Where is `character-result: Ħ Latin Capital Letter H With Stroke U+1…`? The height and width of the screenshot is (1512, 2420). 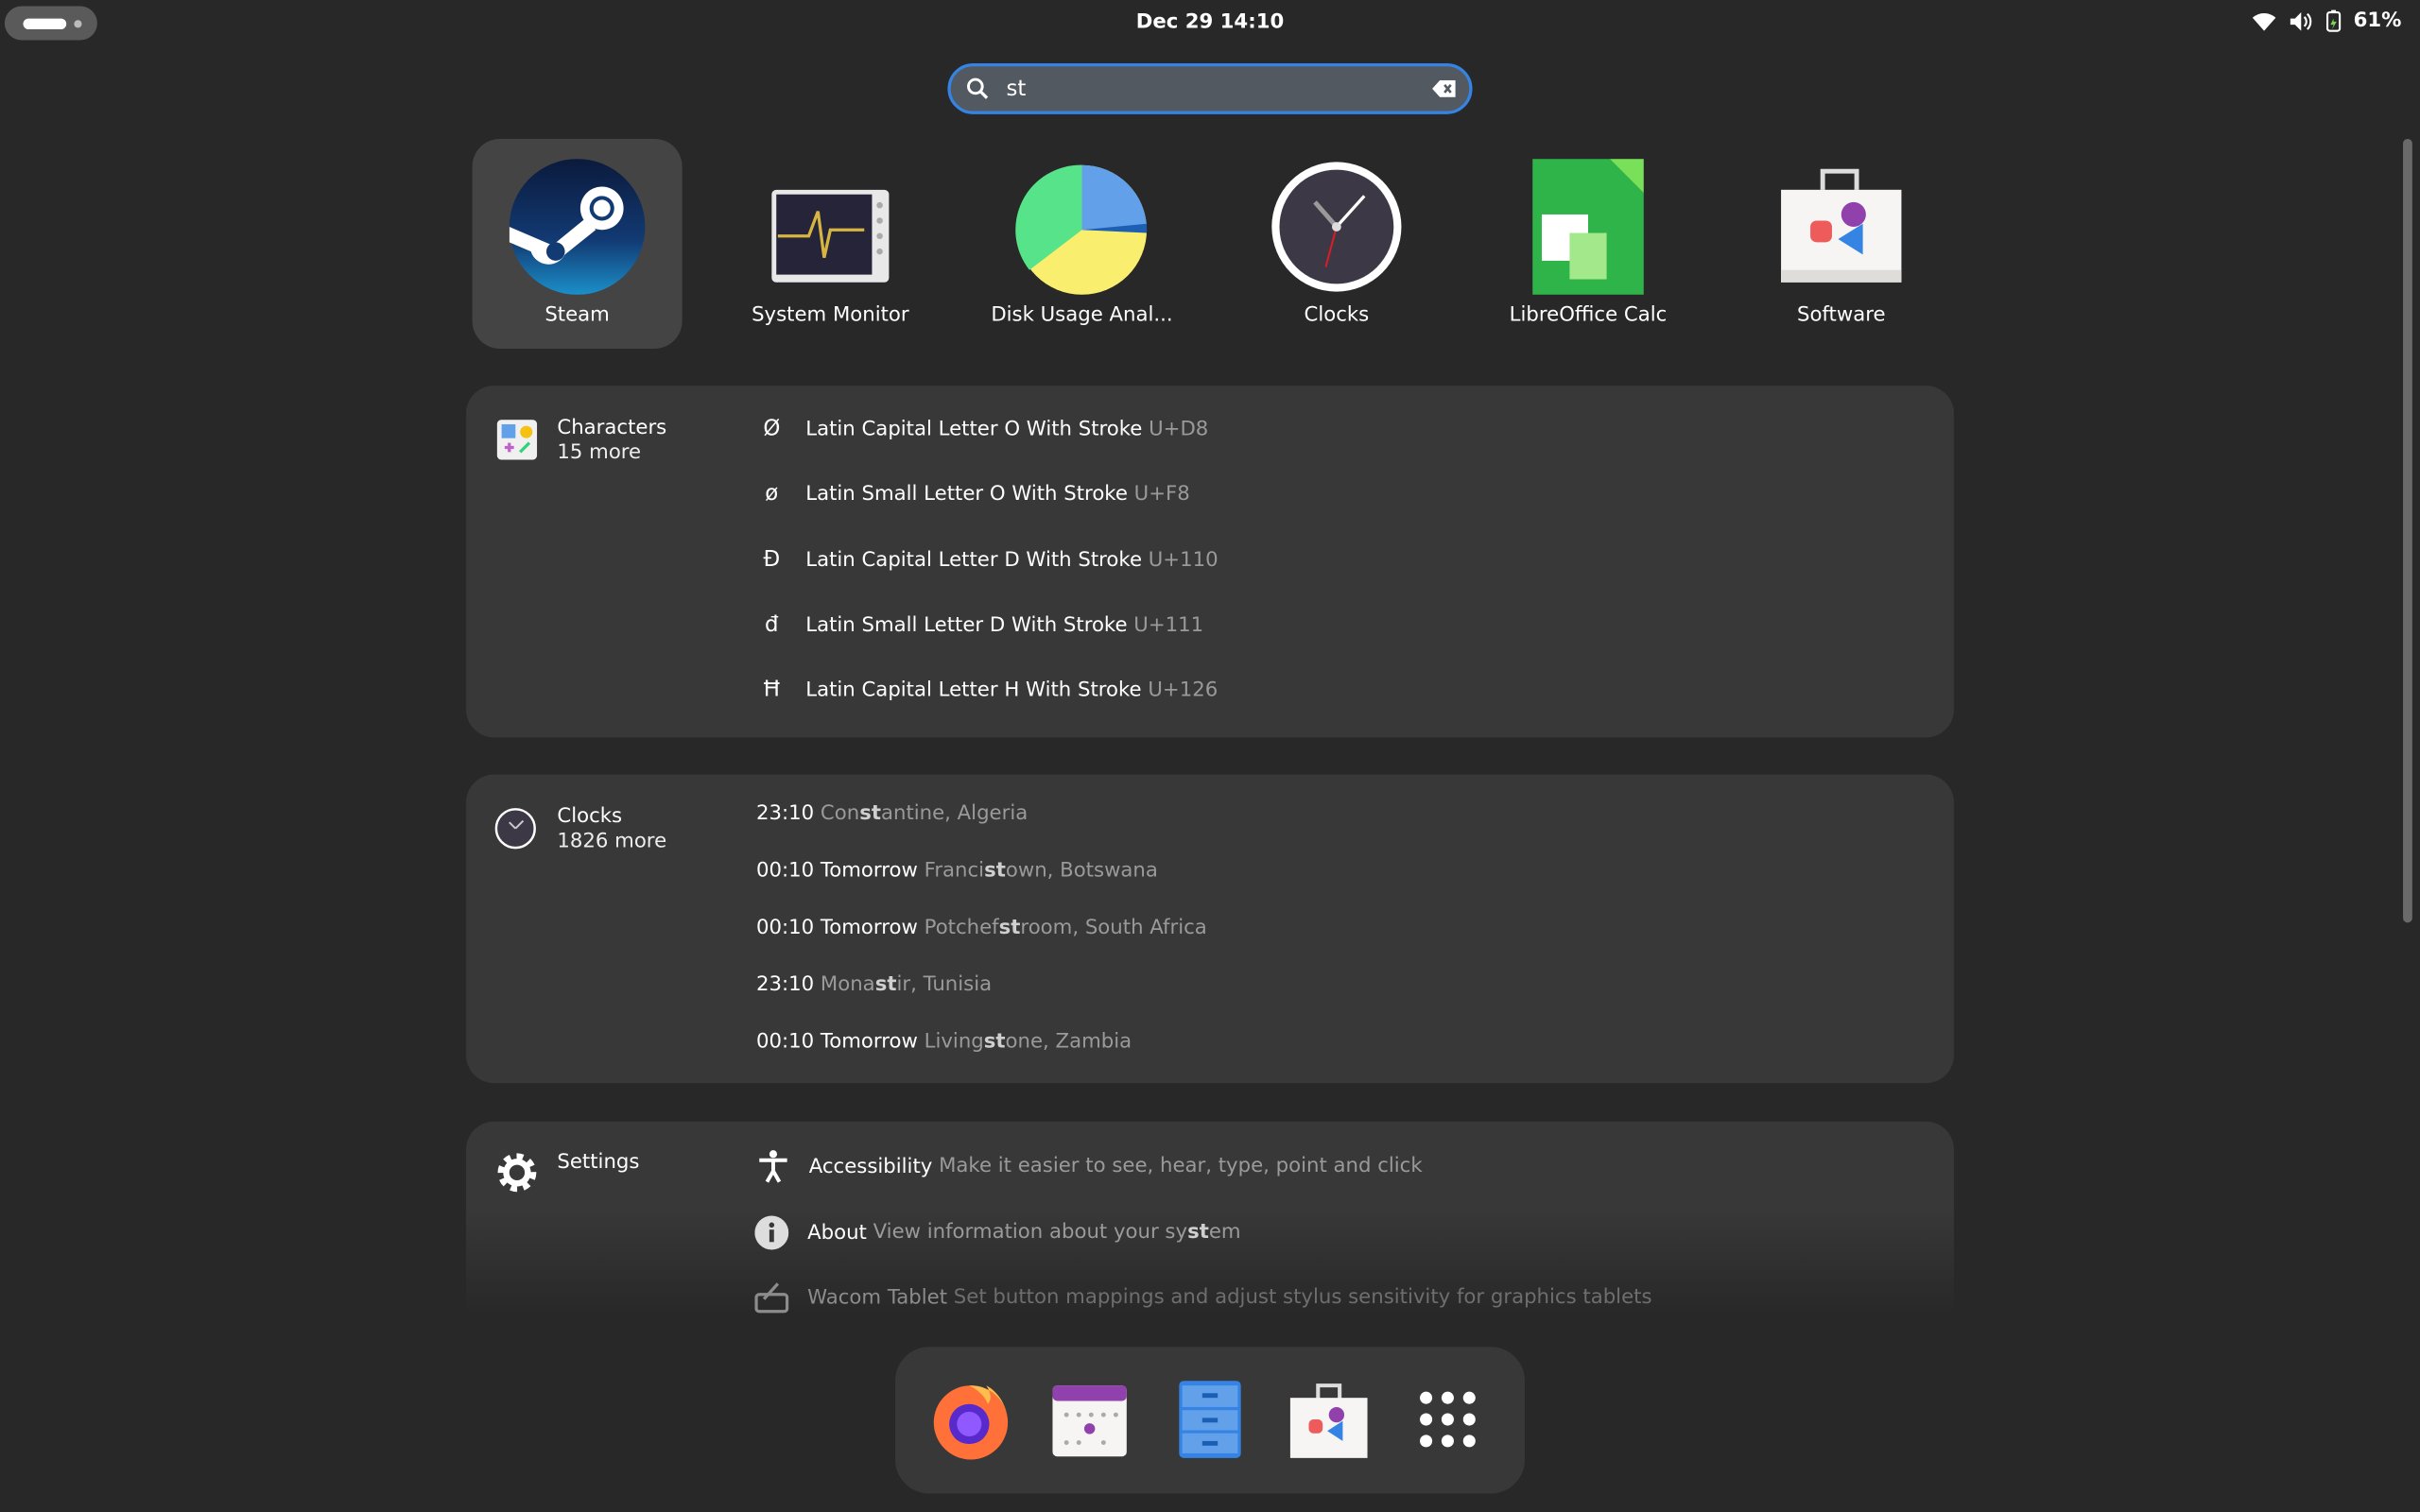
character-result: Ħ Latin Capital Letter H With Stroke U+1… is located at coordinates (987, 690).